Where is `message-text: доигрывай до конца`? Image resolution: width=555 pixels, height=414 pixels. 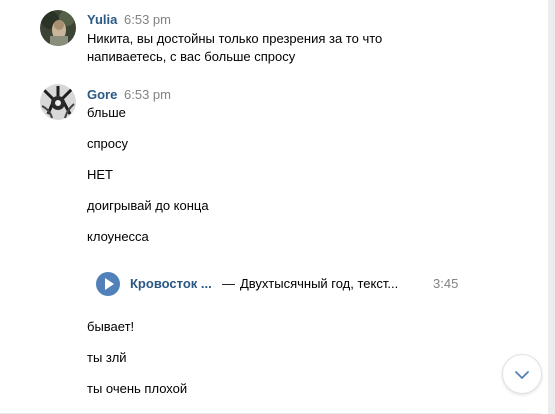 message-text: доигрывай до конца is located at coordinates (148, 205).